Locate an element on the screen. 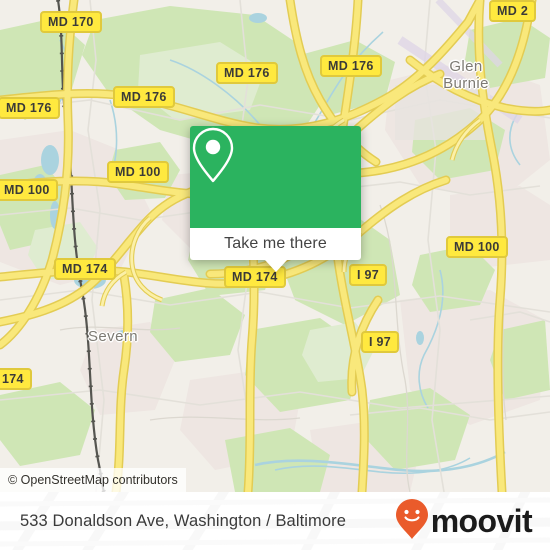  shield-md-176-top: MD 176 is located at coordinates (247, 73).